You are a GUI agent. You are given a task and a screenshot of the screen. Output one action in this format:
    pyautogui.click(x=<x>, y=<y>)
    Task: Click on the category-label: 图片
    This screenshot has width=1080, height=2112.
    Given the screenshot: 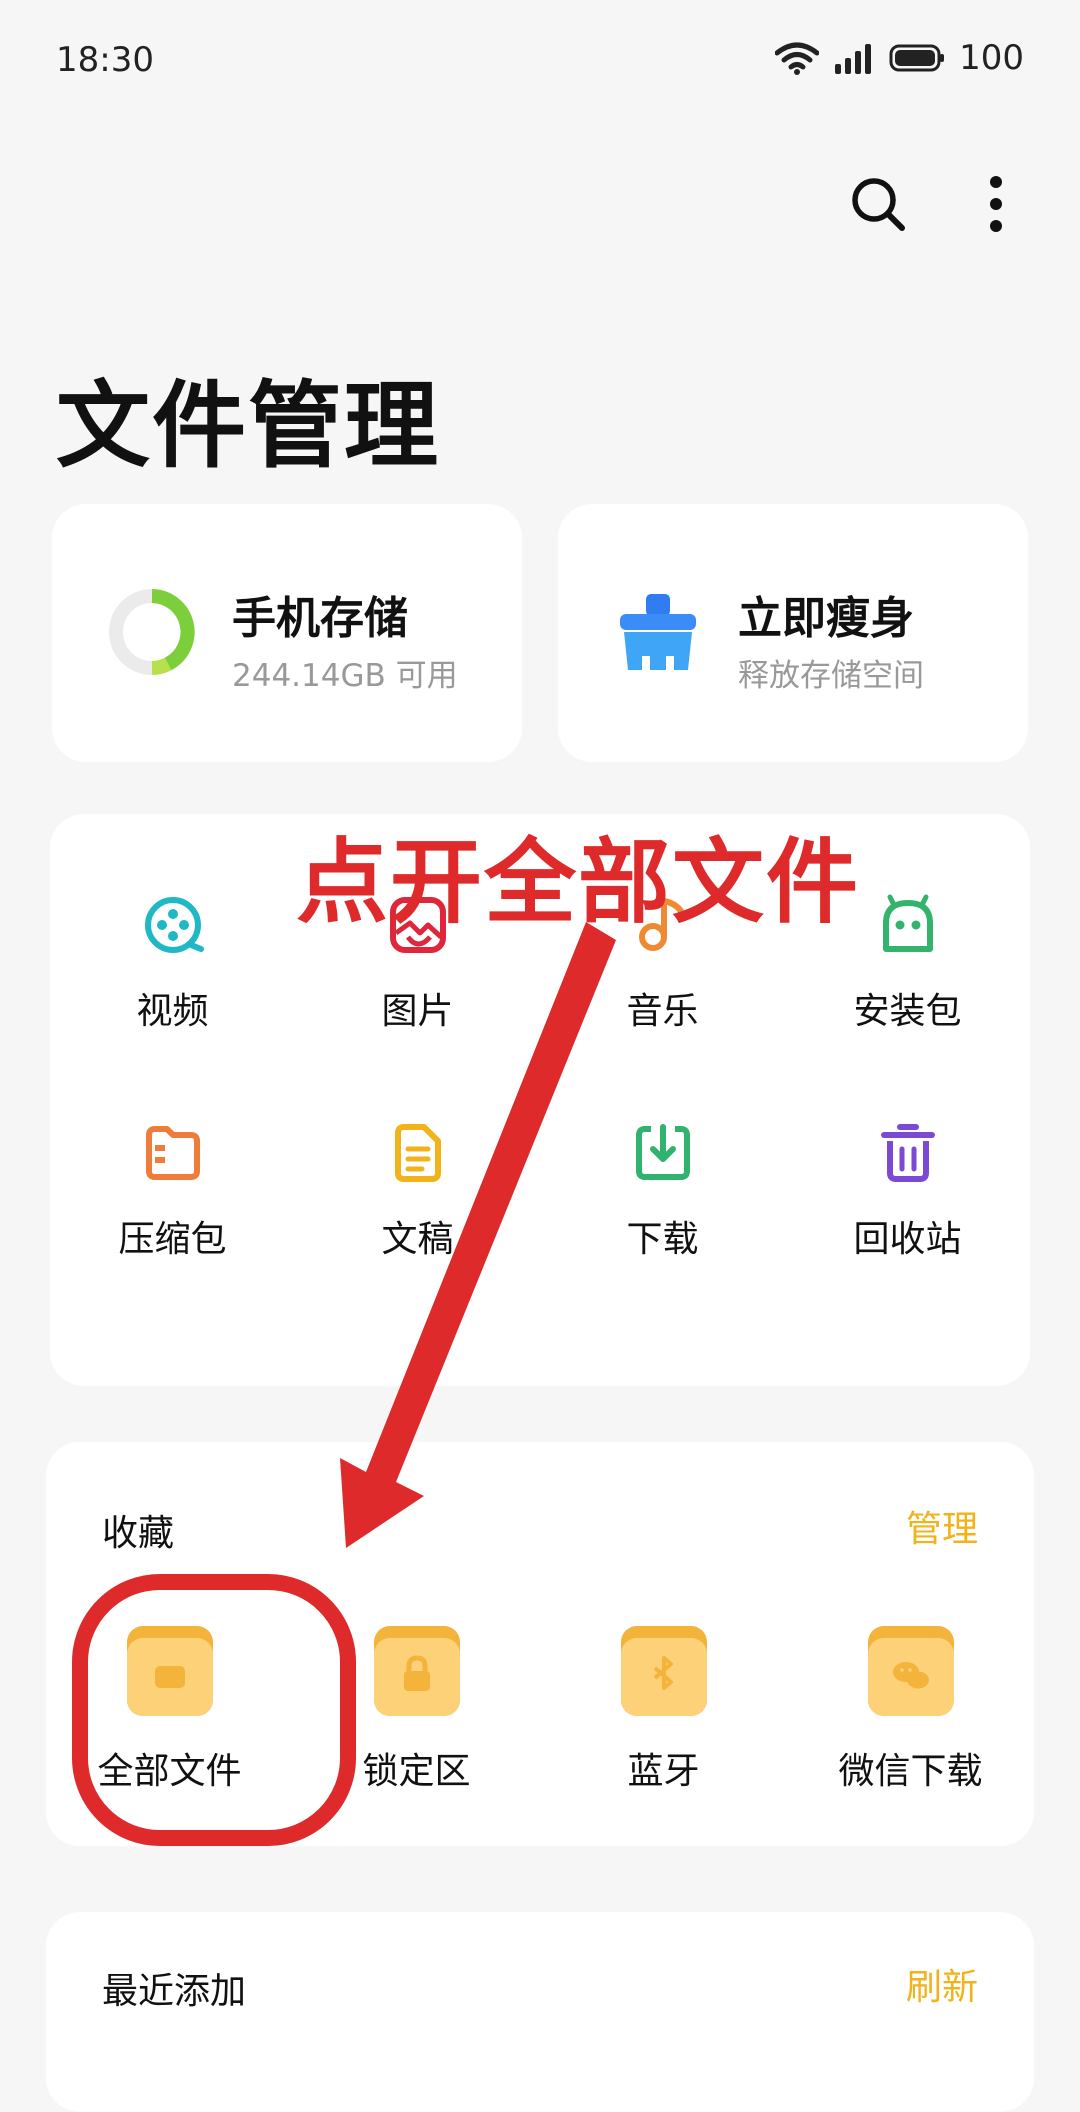 What is the action you would take?
    pyautogui.click(x=417, y=1011)
    